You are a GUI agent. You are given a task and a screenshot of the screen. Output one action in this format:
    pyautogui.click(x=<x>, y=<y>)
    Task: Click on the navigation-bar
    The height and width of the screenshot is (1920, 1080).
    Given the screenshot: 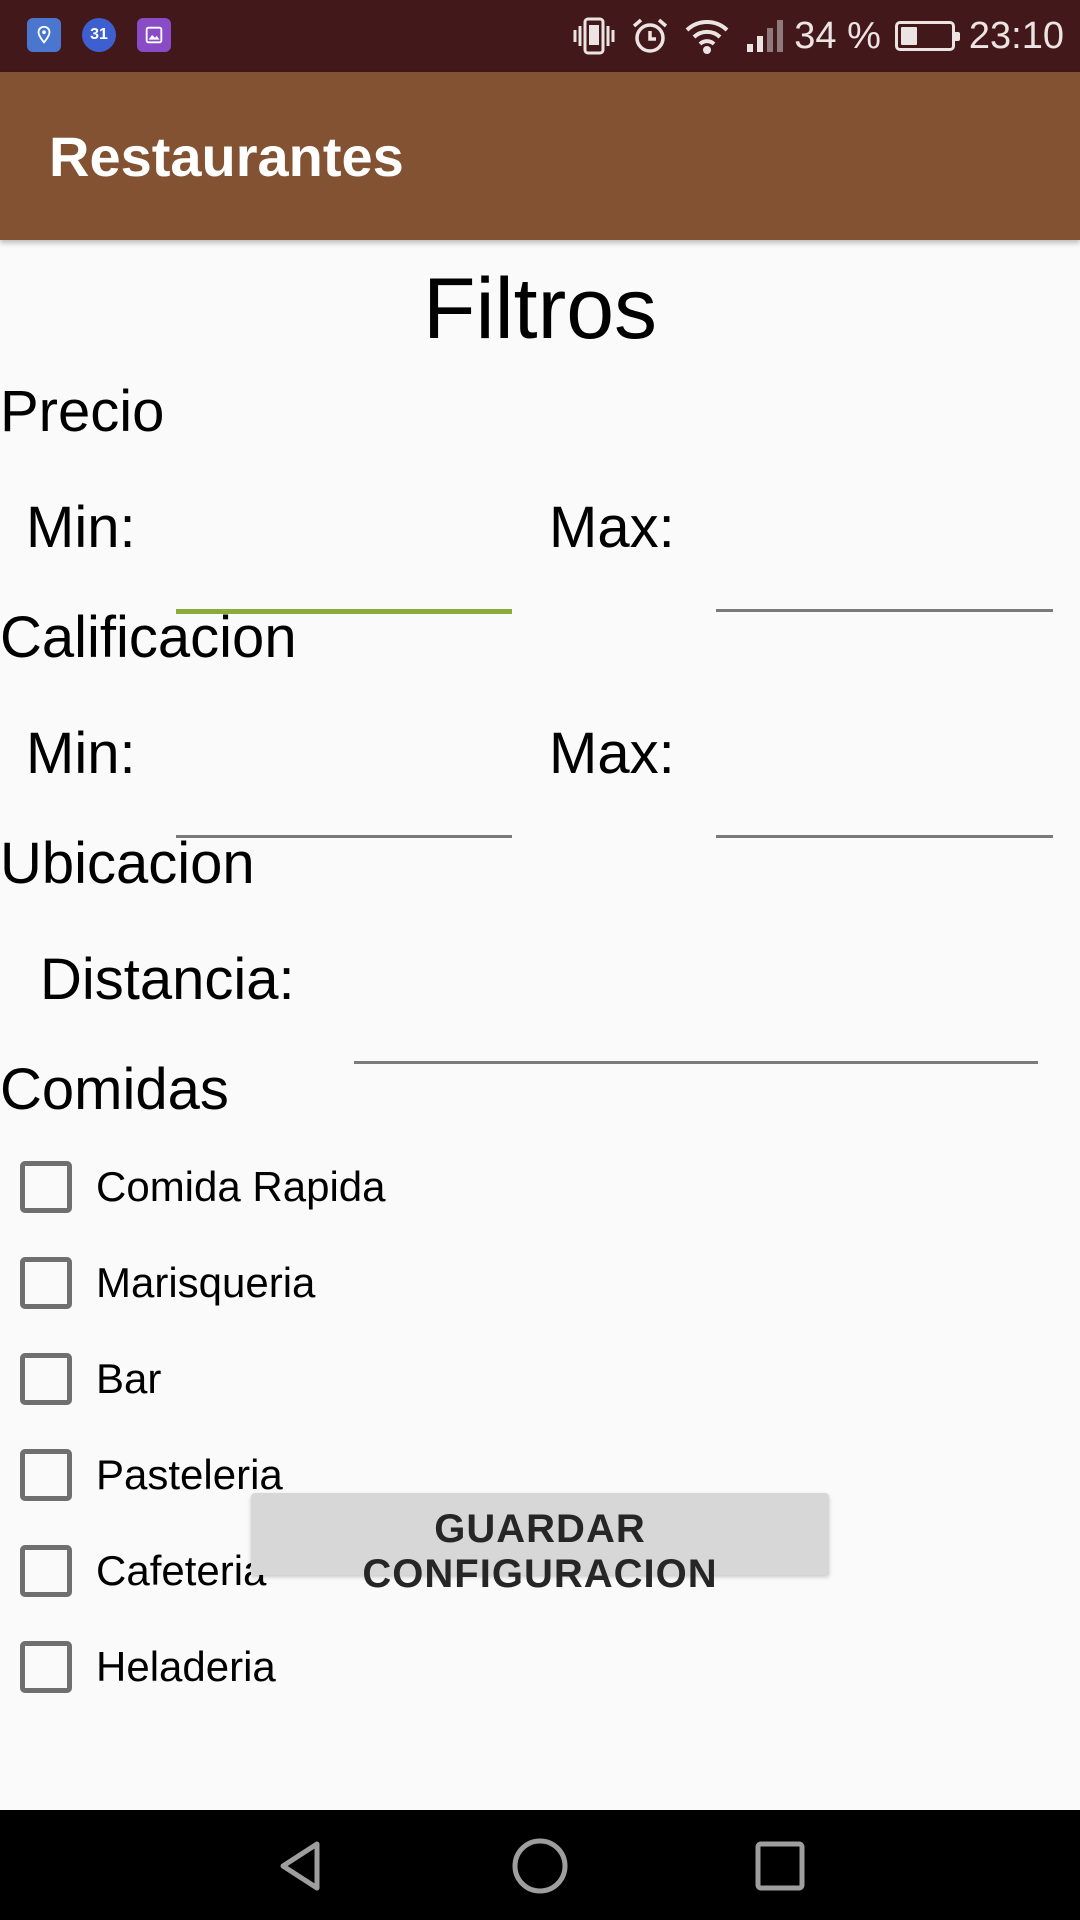 What is the action you would take?
    pyautogui.click(x=540, y=1865)
    